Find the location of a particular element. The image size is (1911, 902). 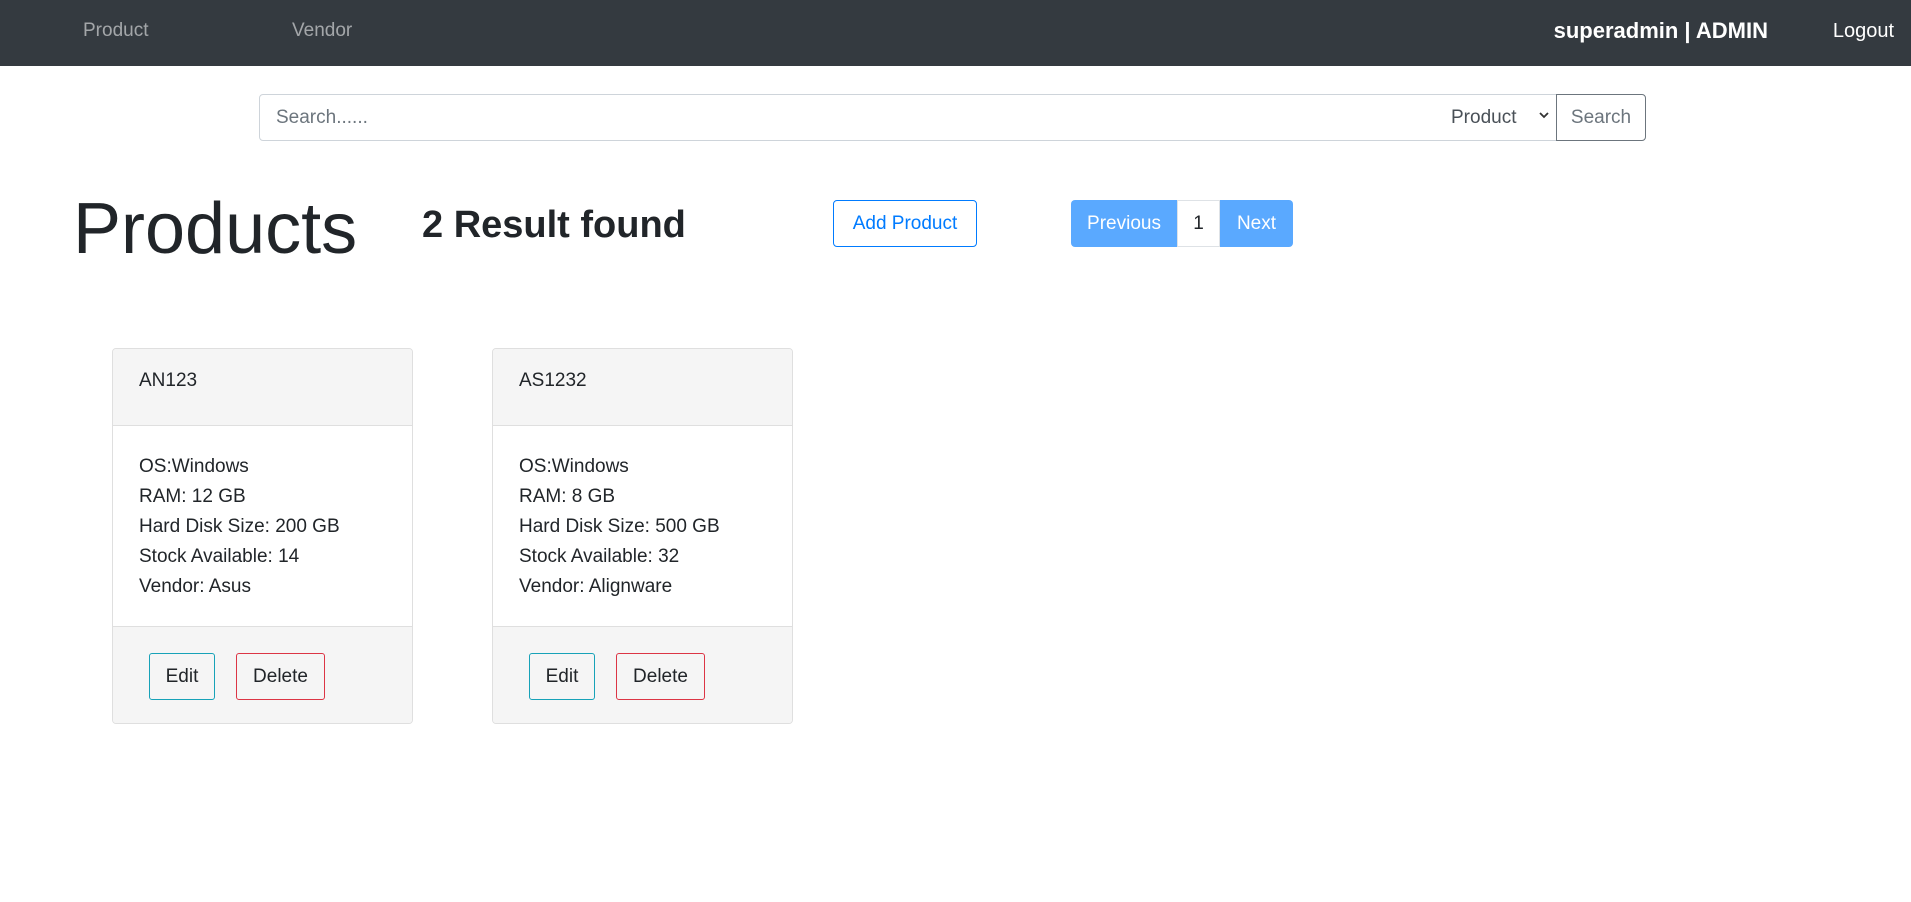

nav-link-vendor: Vendor is located at coordinates (322, 31).